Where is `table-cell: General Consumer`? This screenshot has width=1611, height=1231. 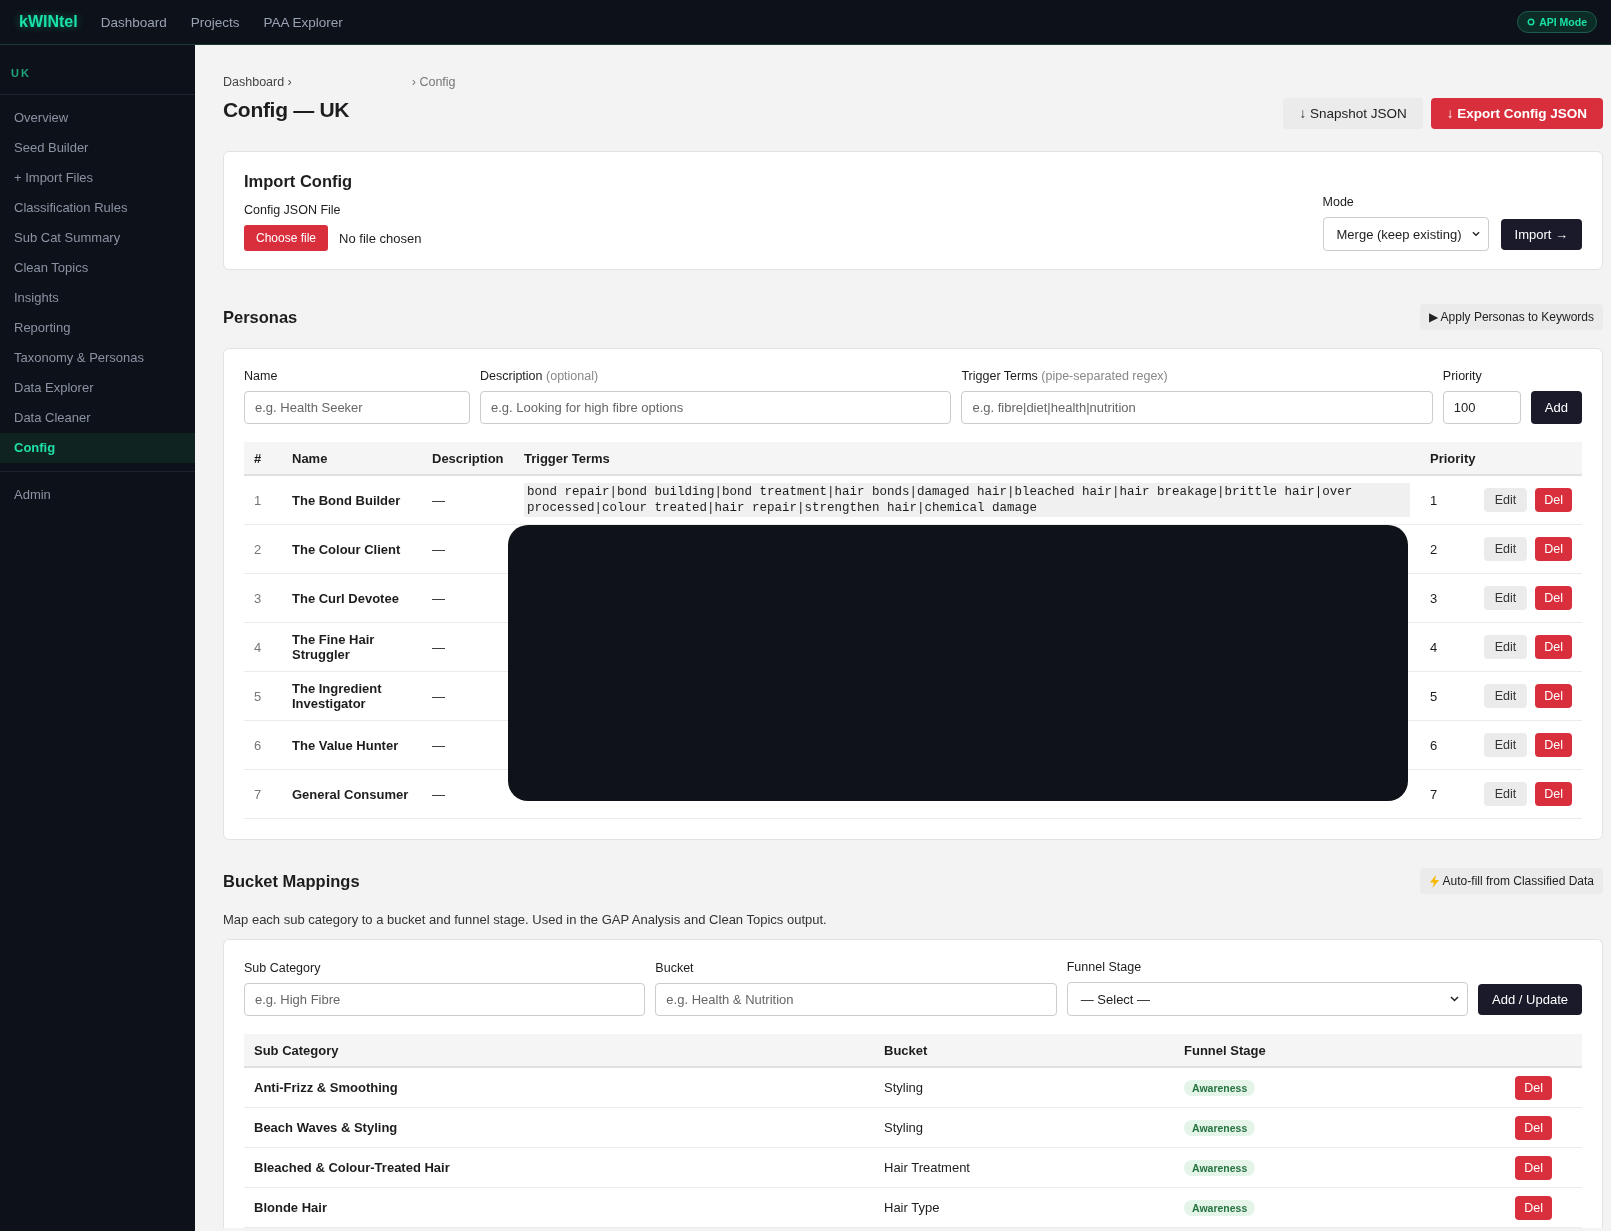
table-cell: General Consumer is located at coordinates (352, 794).